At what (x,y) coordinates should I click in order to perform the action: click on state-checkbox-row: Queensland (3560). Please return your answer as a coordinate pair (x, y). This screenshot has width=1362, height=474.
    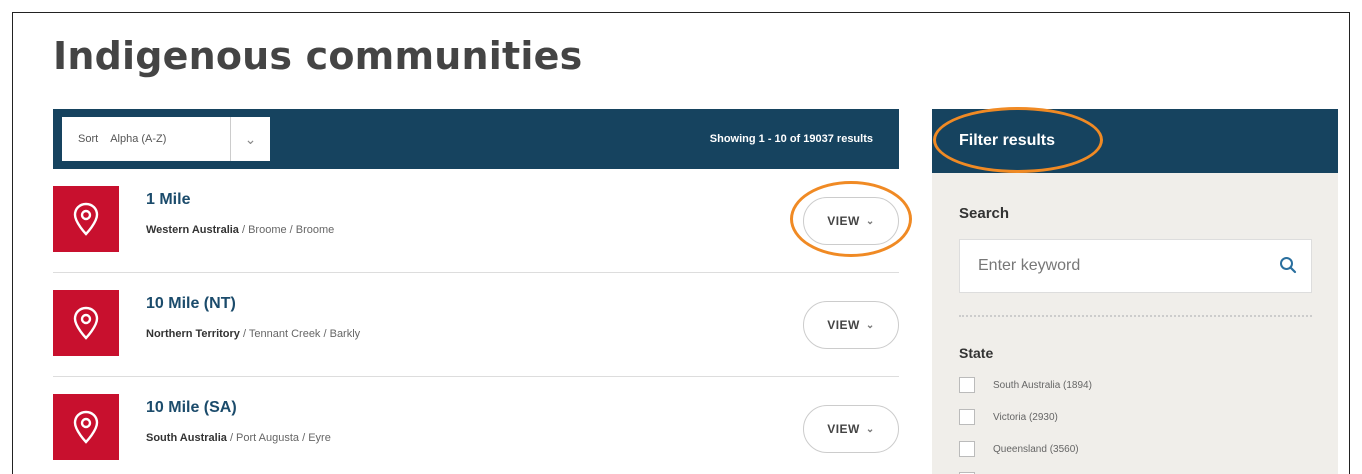
    Looking at the image, I should click on (1019, 449).